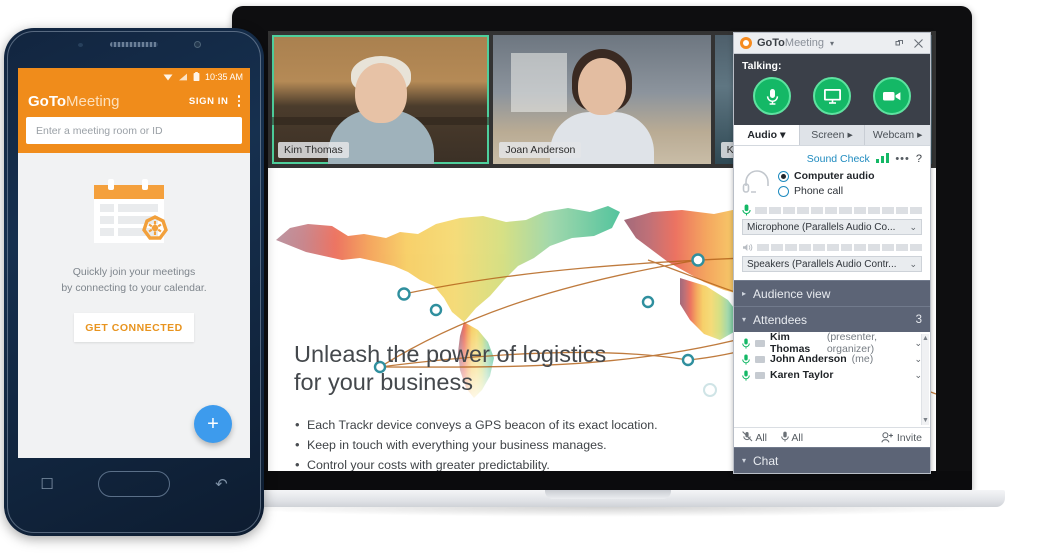 This screenshot has height=560, width=1060. What do you see at coordinates (381, 99) in the screenshot?
I see `video-tile-kim-thomas: Kim Thomas` at bounding box center [381, 99].